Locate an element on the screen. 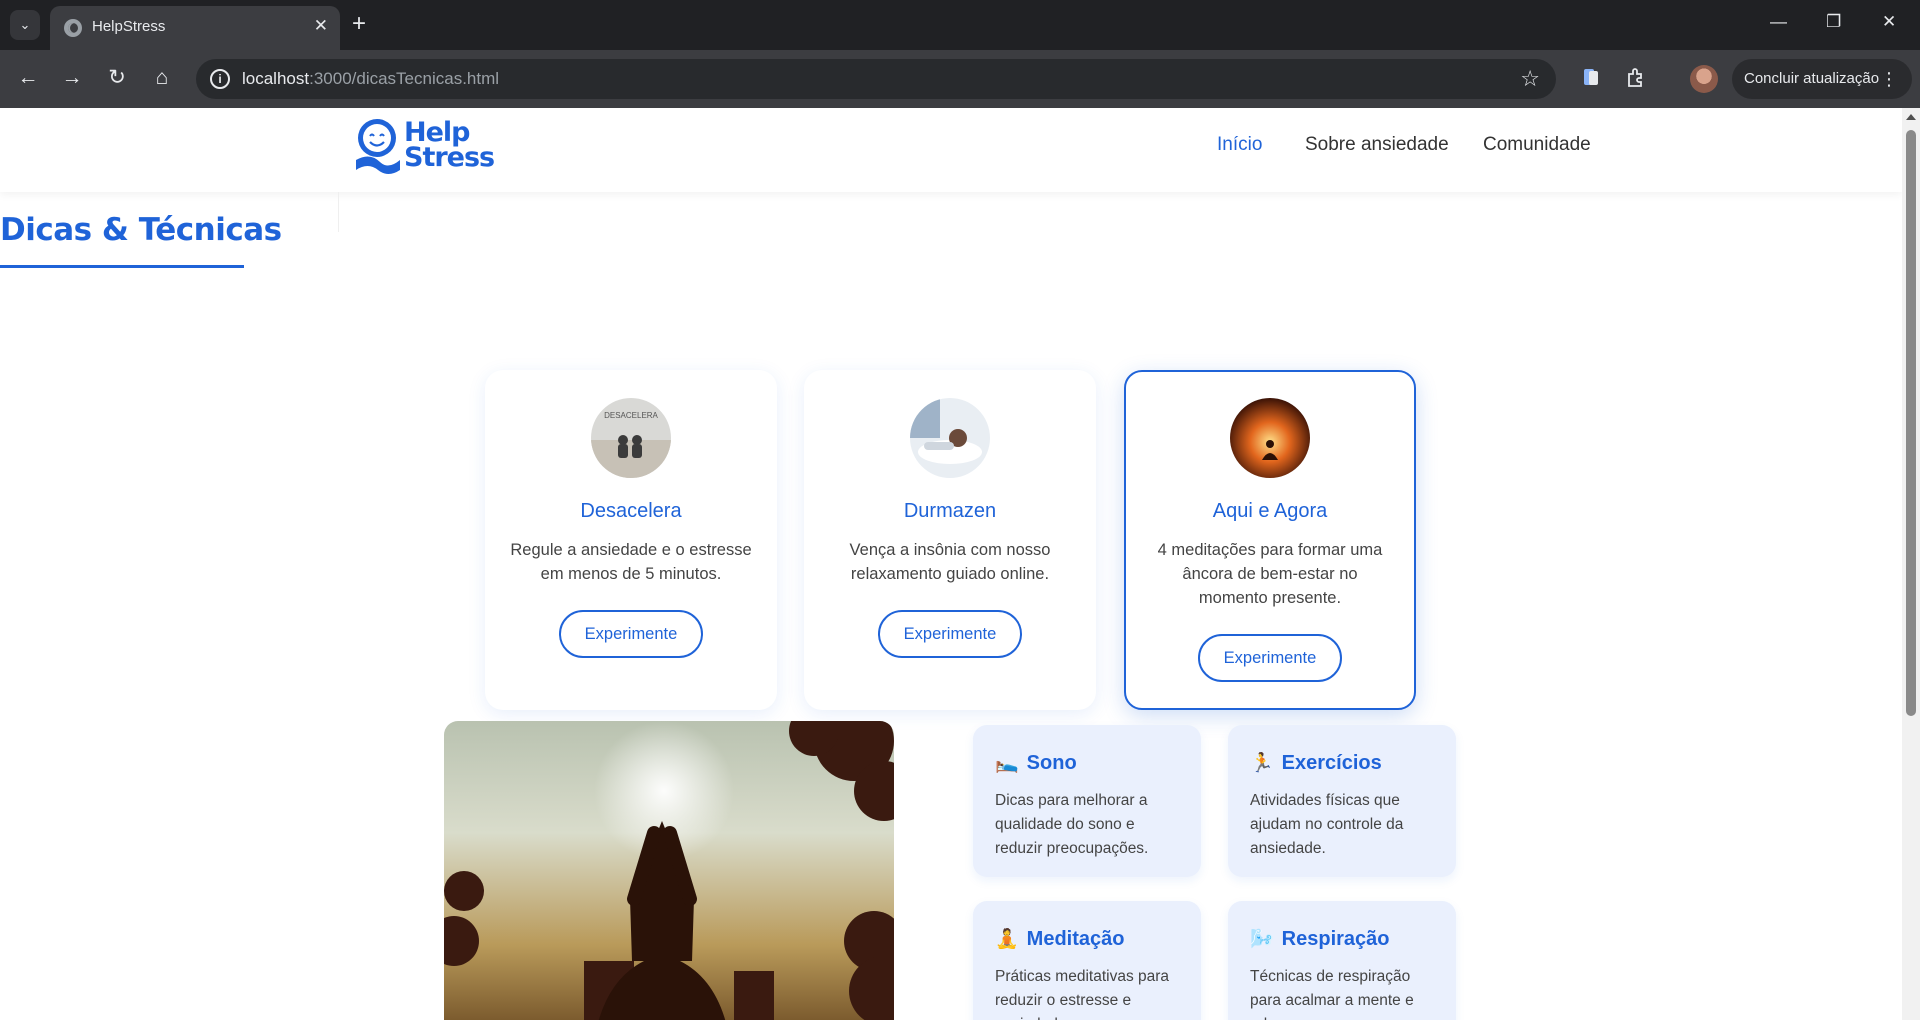  meditation-icon: 🧘 is located at coordinates (1007, 939).